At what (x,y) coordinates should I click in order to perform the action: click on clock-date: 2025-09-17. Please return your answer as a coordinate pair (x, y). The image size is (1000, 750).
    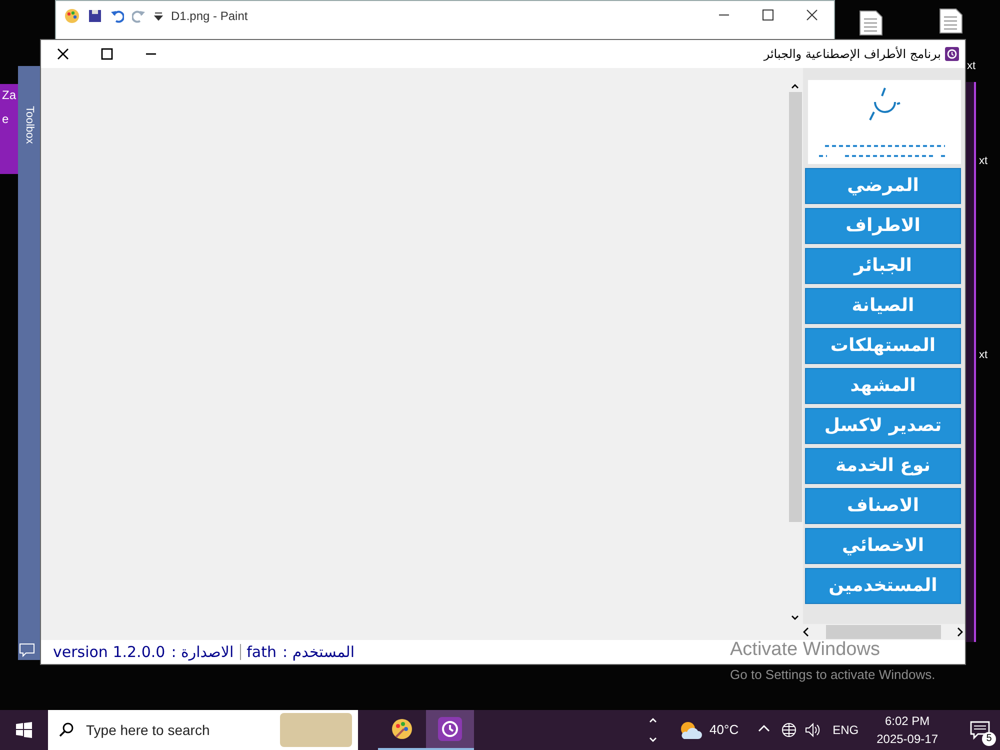
    Looking at the image, I should click on (907, 739).